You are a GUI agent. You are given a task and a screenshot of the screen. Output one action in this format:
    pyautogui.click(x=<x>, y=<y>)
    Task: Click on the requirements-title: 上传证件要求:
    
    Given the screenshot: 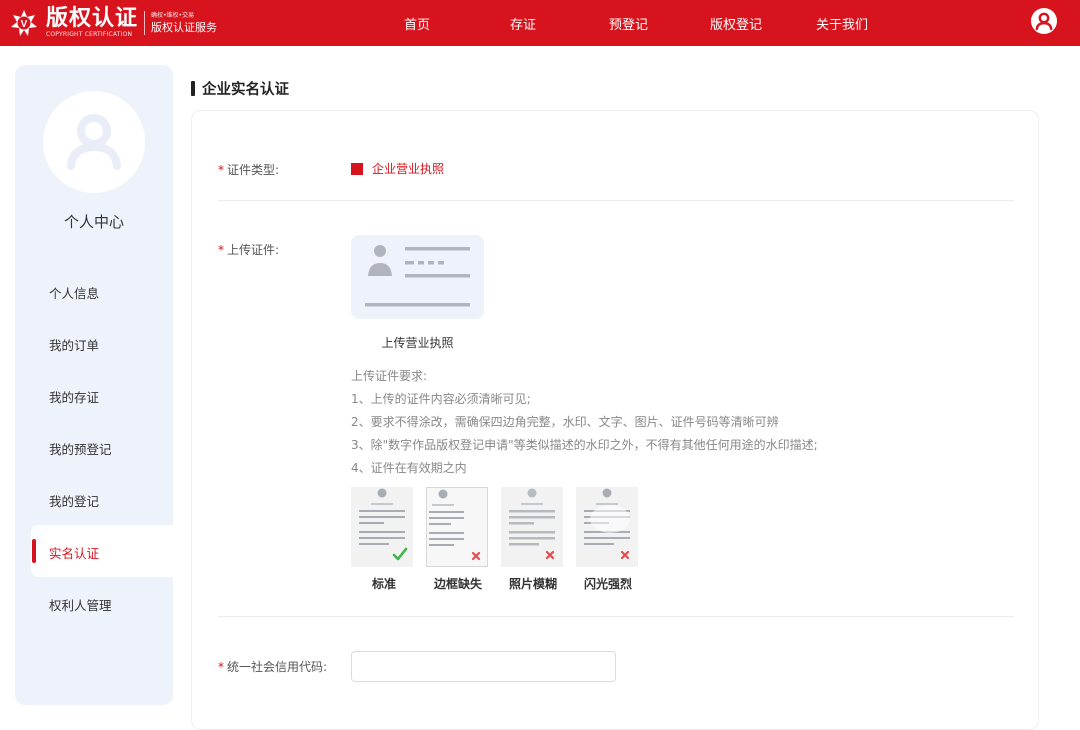 What is the action you would take?
    pyautogui.click(x=389, y=376)
    